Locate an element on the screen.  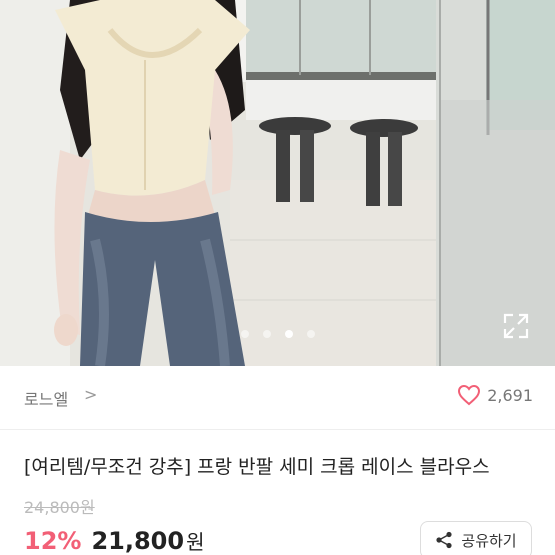
seller-name: 로느엘 is located at coordinates (46, 398).